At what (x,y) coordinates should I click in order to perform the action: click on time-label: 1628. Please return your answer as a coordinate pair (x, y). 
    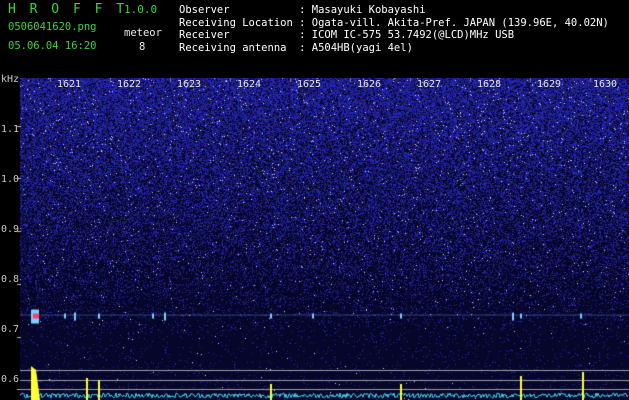
    Looking at the image, I should click on (489, 84).